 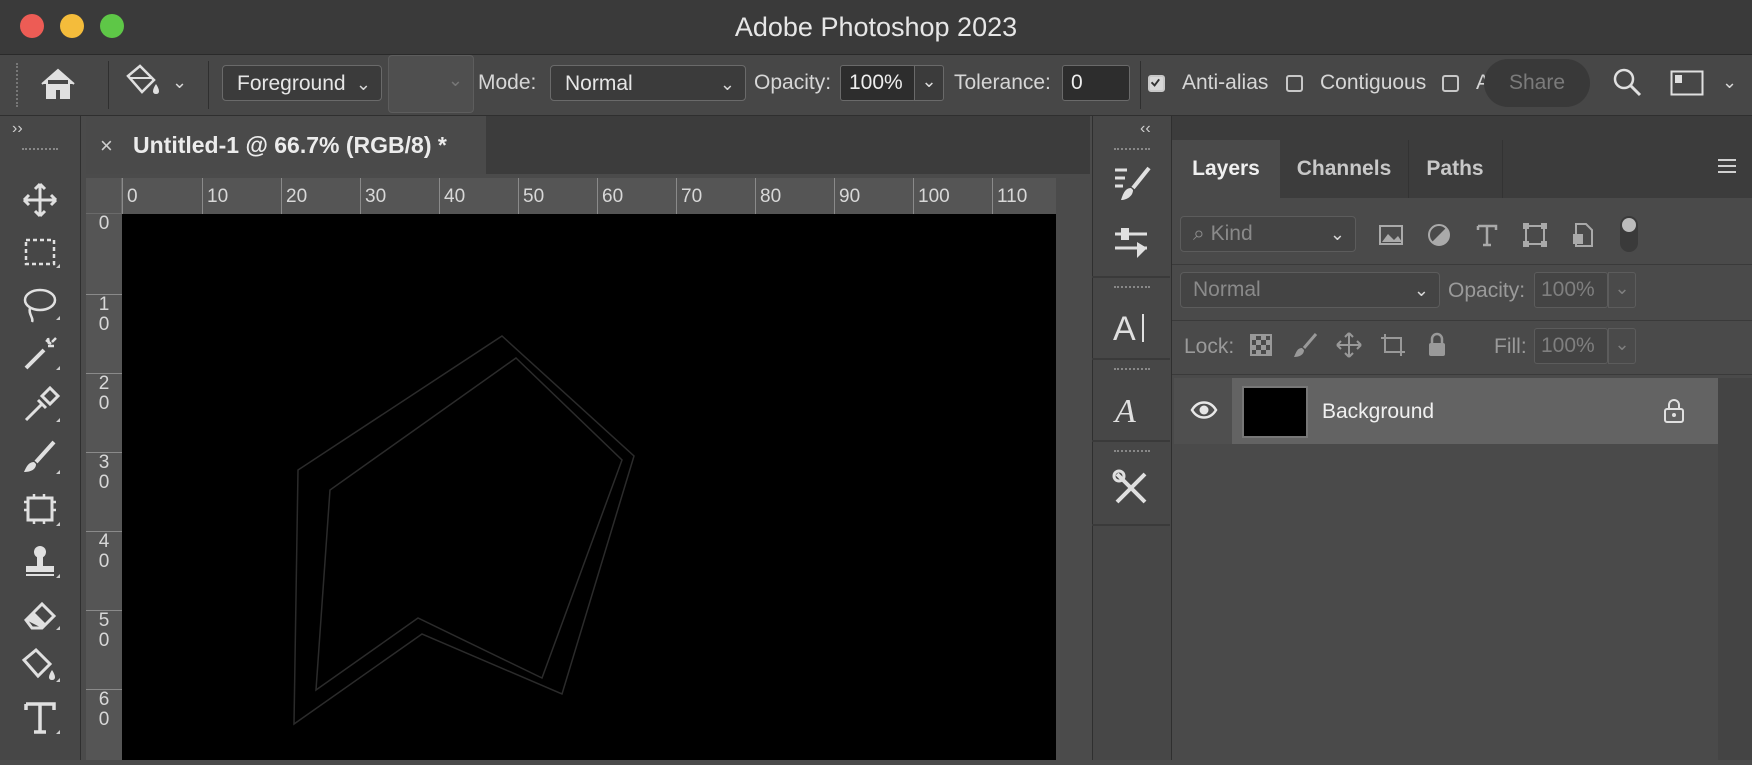 What do you see at coordinates (648, 83) in the screenshot?
I see `mode-dropdown: Normal ⌄` at bounding box center [648, 83].